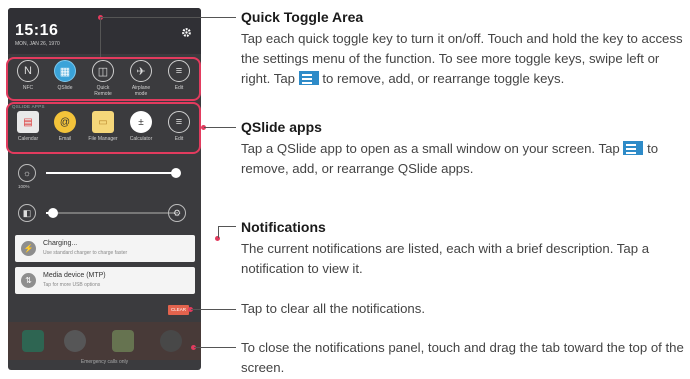 The image size is (690, 379). I want to click on usb-icon: ⇅, so click(28, 280).